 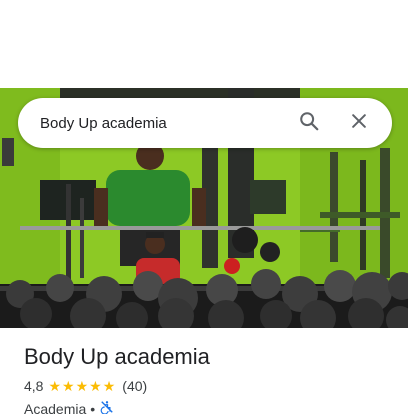 I want to click on rating-value: 4,8, so click(x=34, y=386).